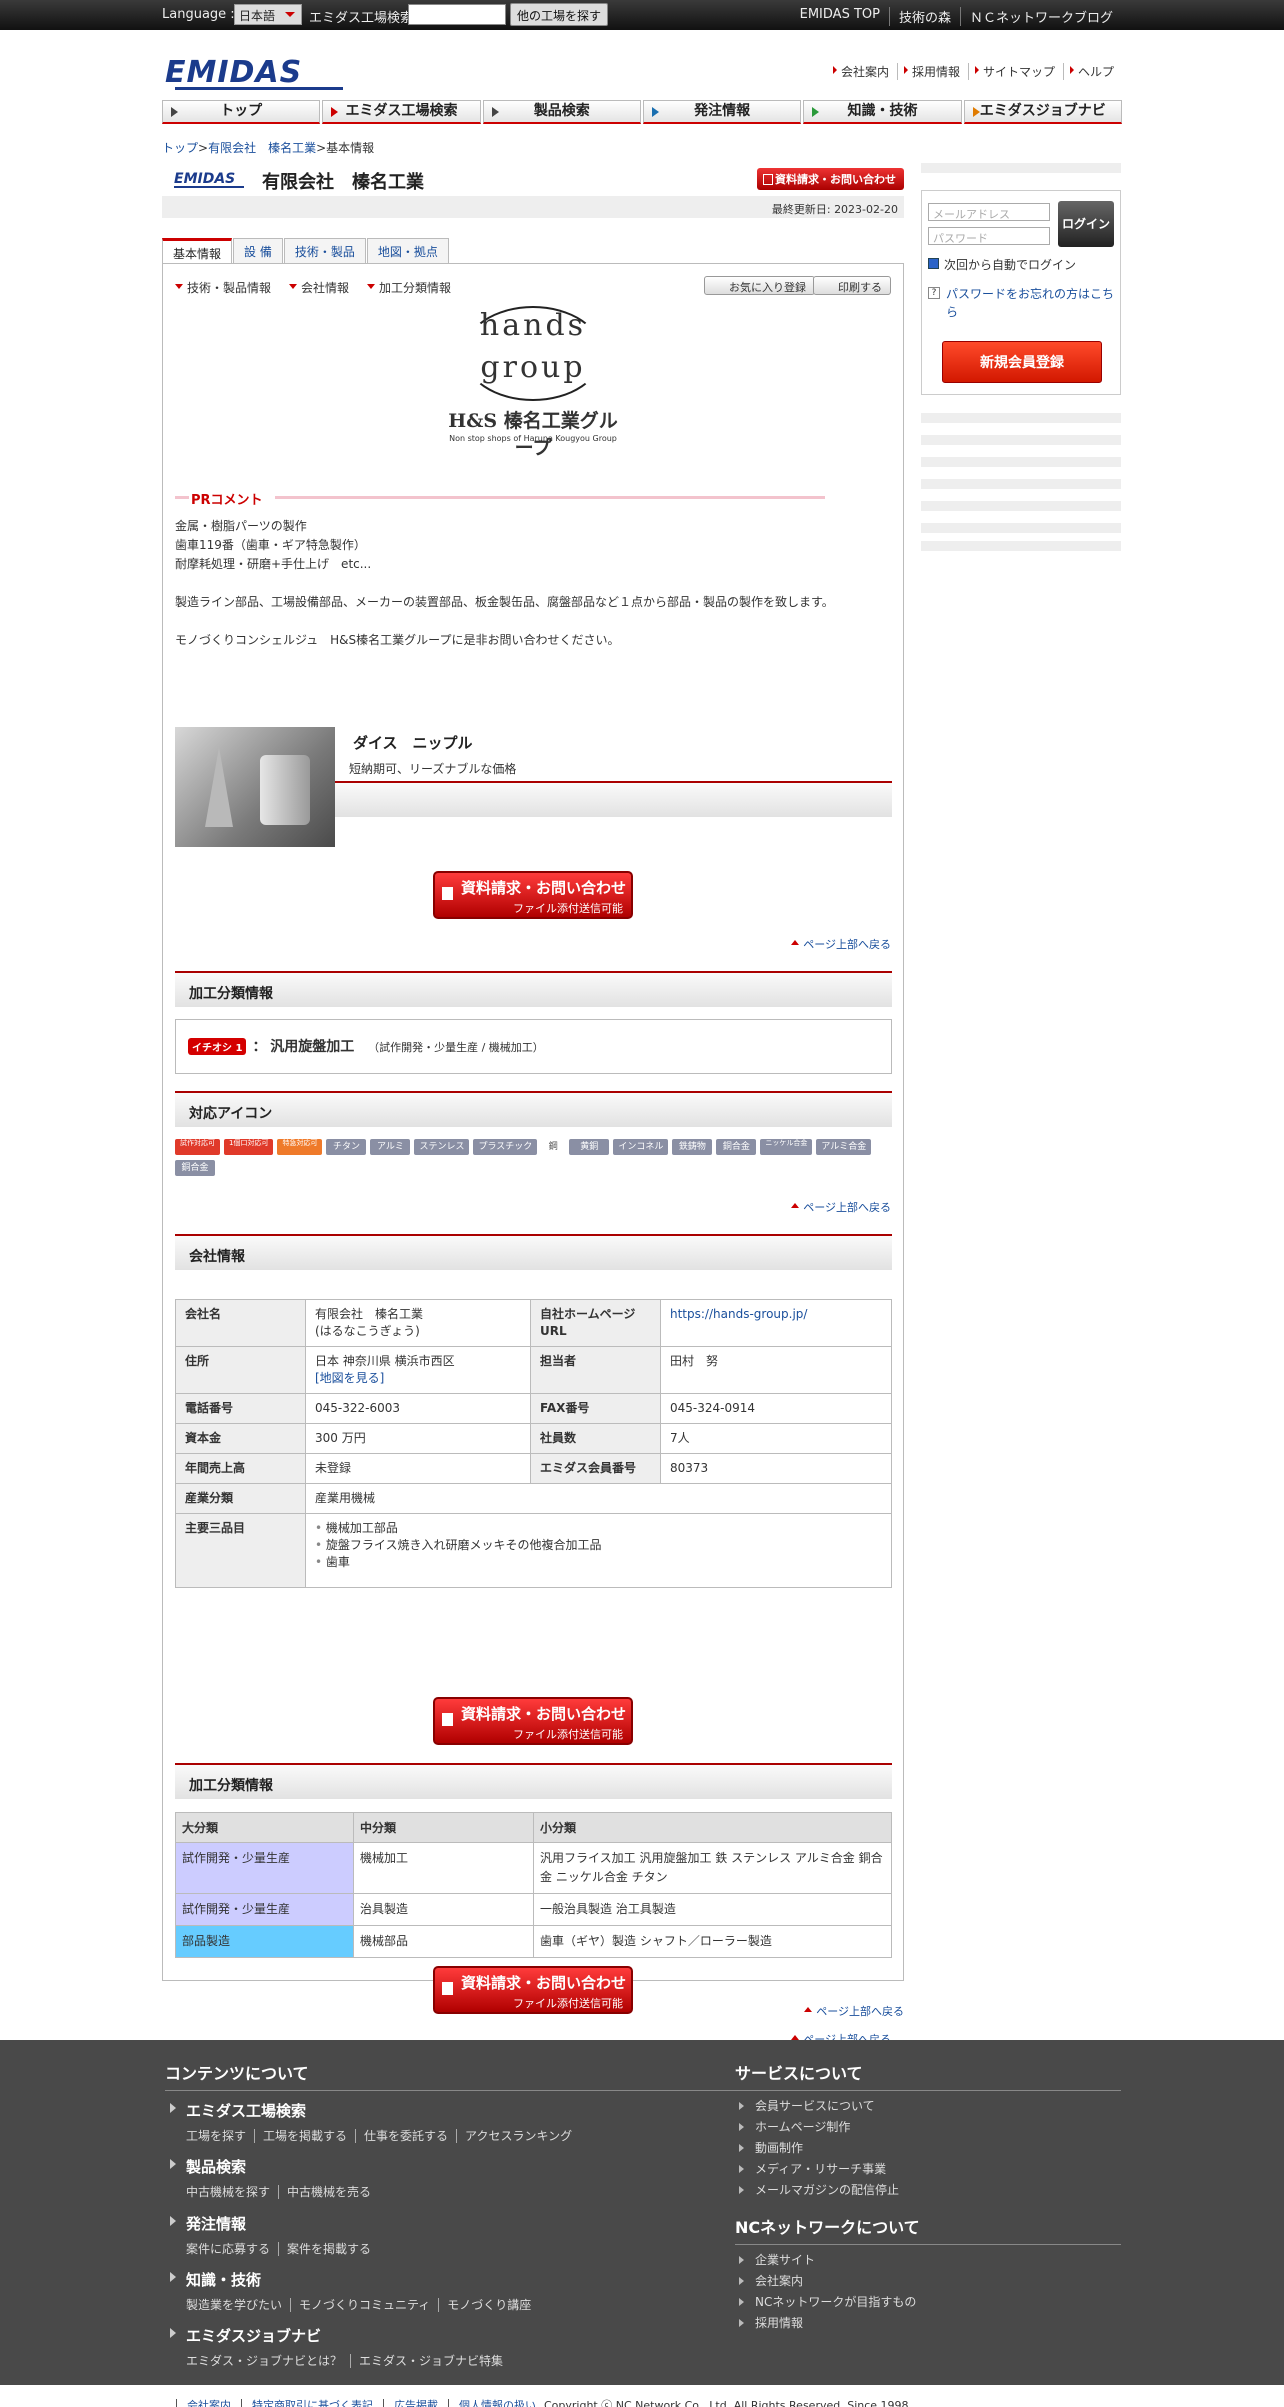  Describe the element at coordinates (255, 787) in the screenshot. I see `product-image` at that location.